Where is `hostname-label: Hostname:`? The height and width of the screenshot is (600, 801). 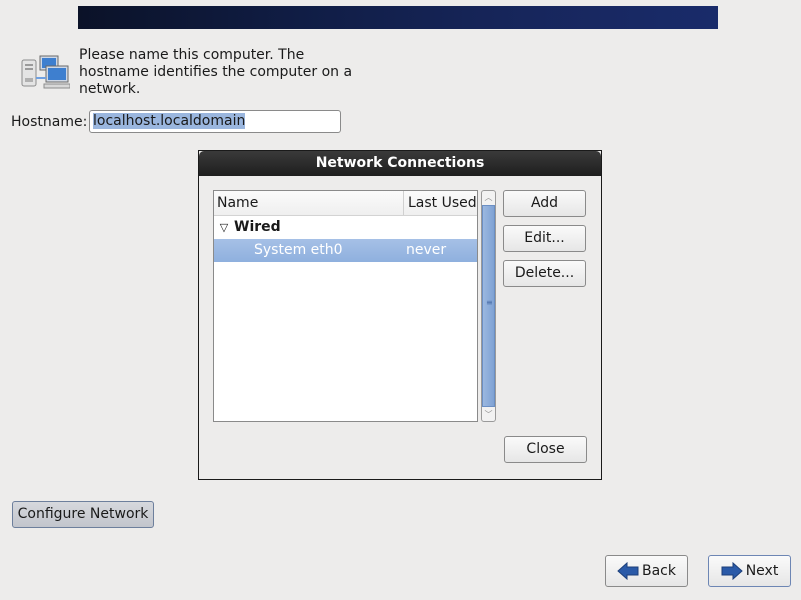
hostname-label: Hostname: is located at coordinates (49, 122).